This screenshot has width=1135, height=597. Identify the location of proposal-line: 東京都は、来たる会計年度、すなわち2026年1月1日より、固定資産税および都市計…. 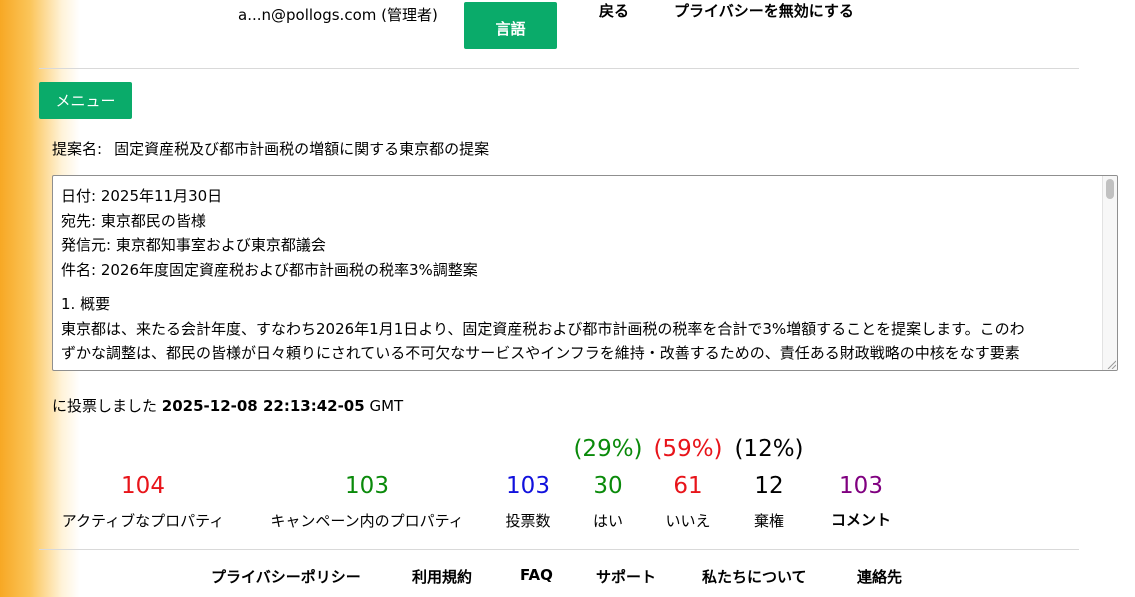
(543, 328).